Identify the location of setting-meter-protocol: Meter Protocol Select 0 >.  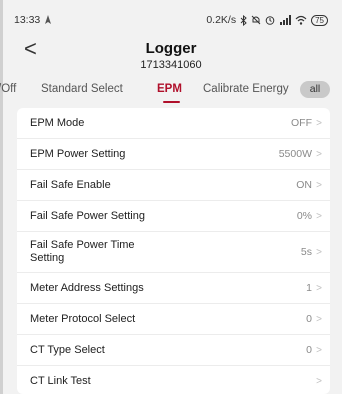
(173, 319).